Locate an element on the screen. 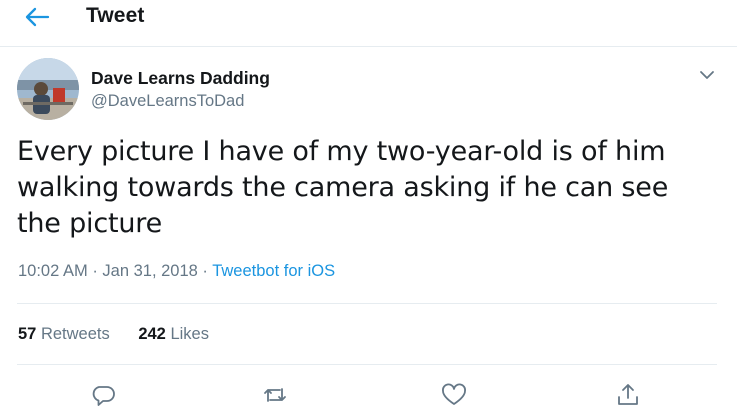 The height and width of the screenshot is (415, 737). back-button is located at coordinates (37, 17).